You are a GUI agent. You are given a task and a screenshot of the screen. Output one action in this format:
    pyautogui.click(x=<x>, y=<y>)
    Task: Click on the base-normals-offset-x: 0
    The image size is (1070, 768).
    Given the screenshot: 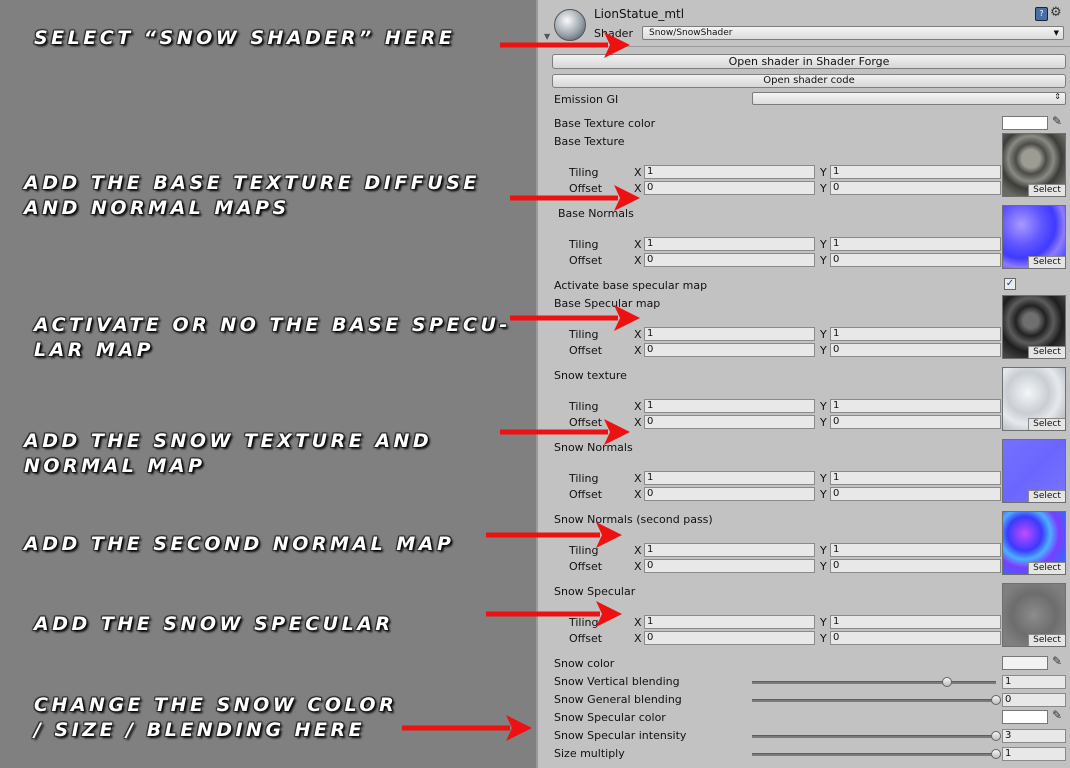 What is the action you would take?
    pyautogui.click(x=729, y=260)
    